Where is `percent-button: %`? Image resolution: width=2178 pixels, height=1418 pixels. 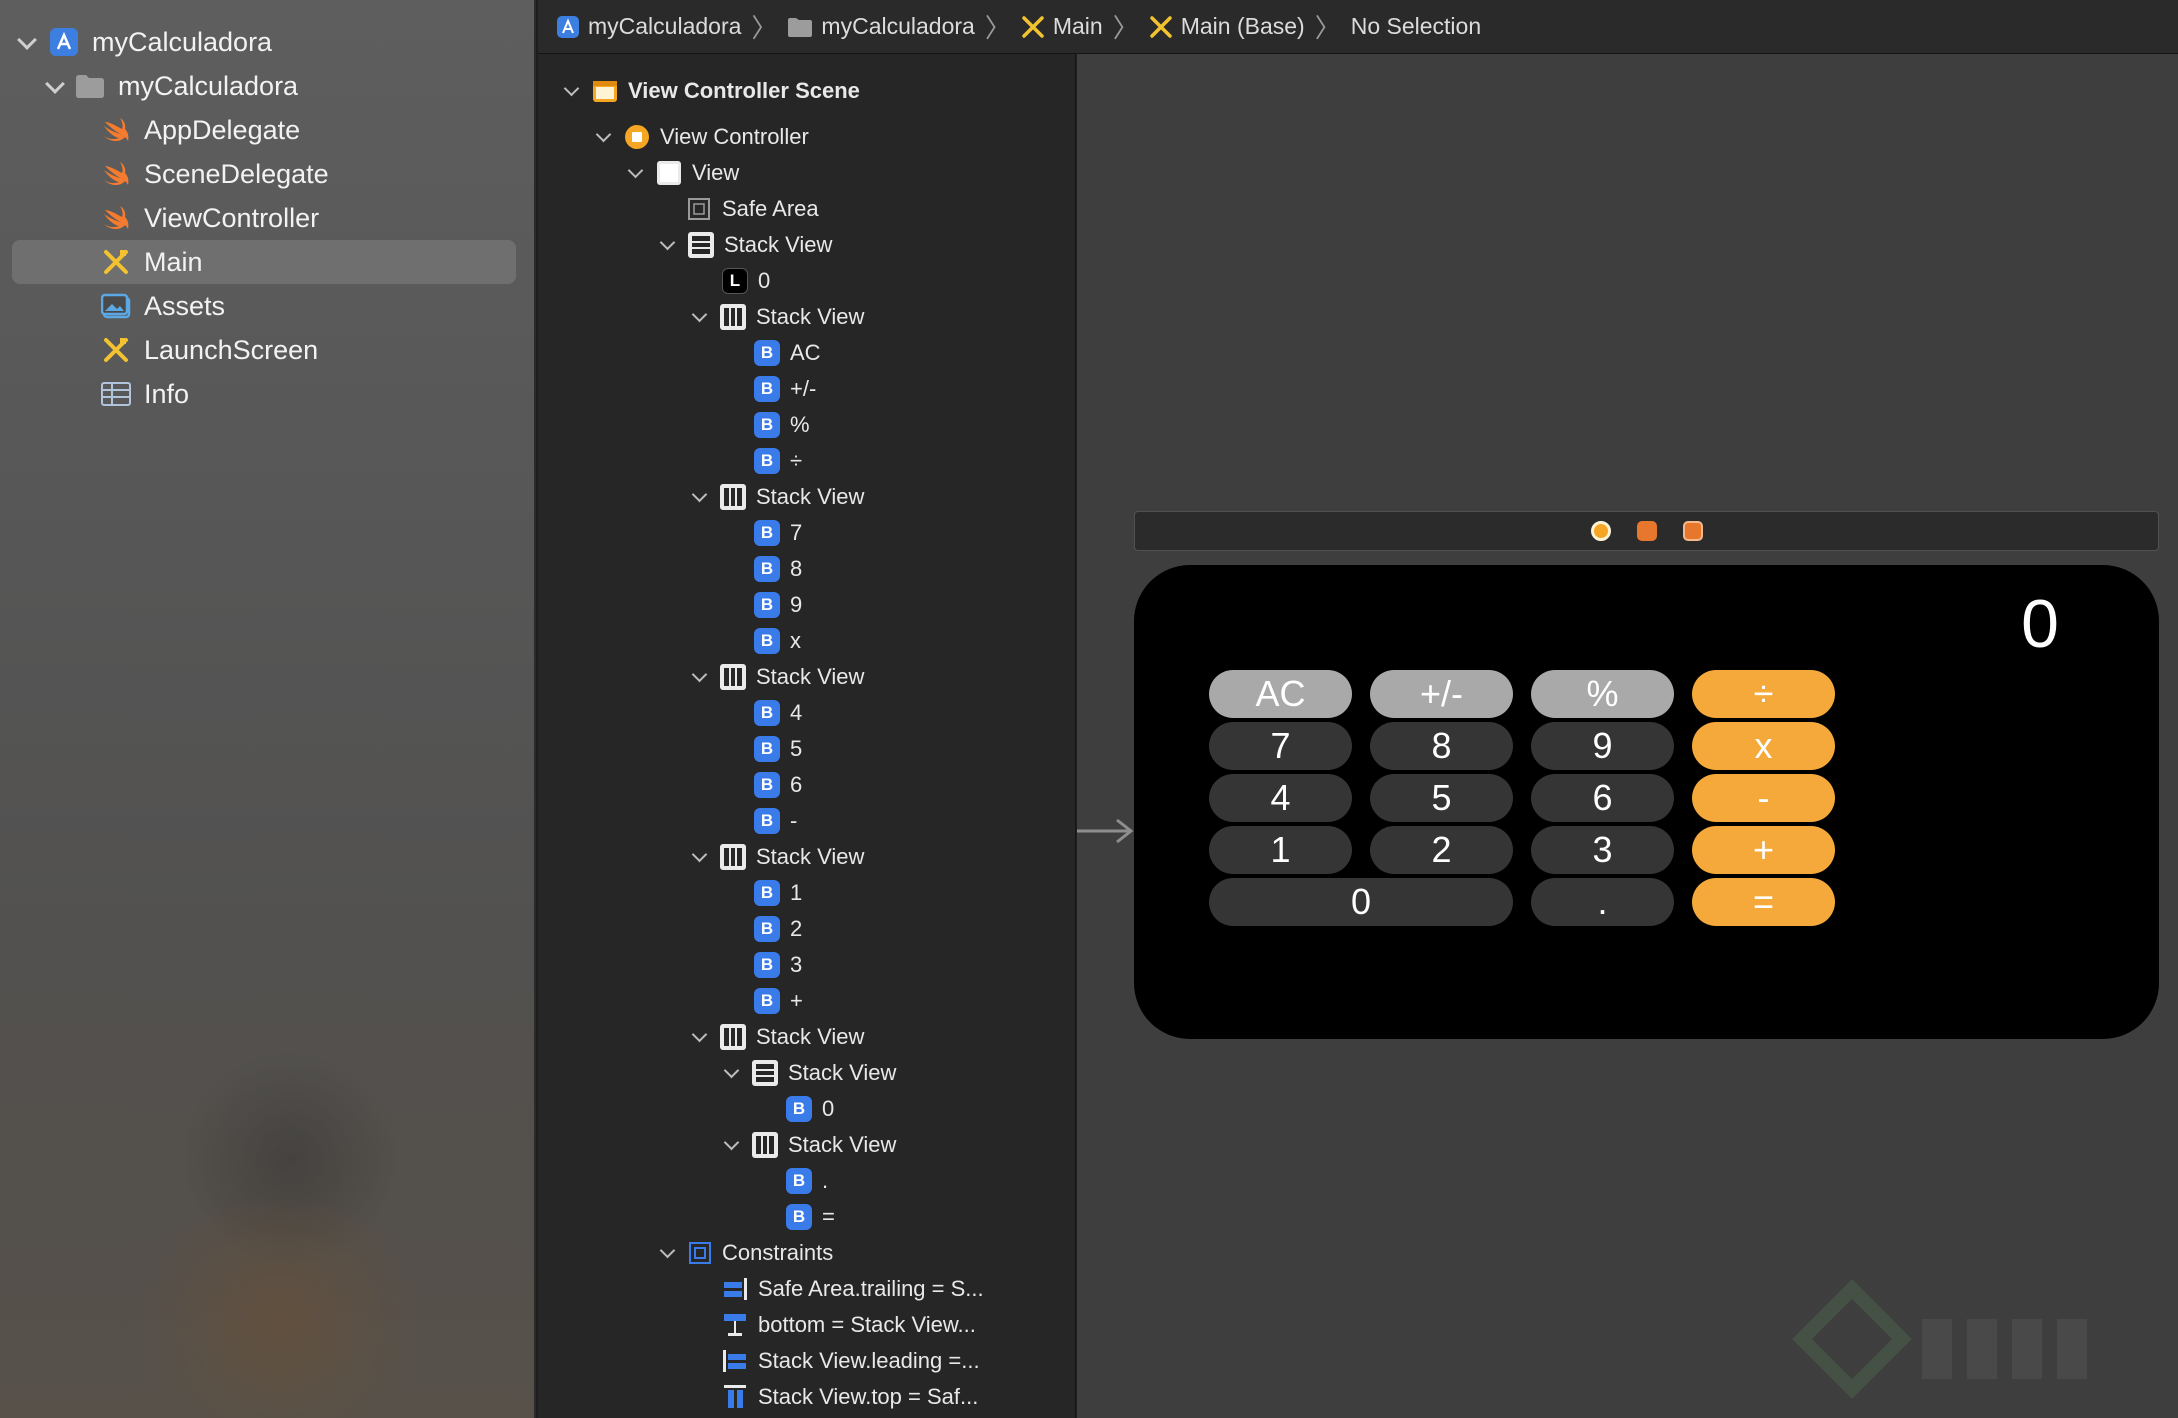
percent-button: % is located at coordinates (1602, 694).